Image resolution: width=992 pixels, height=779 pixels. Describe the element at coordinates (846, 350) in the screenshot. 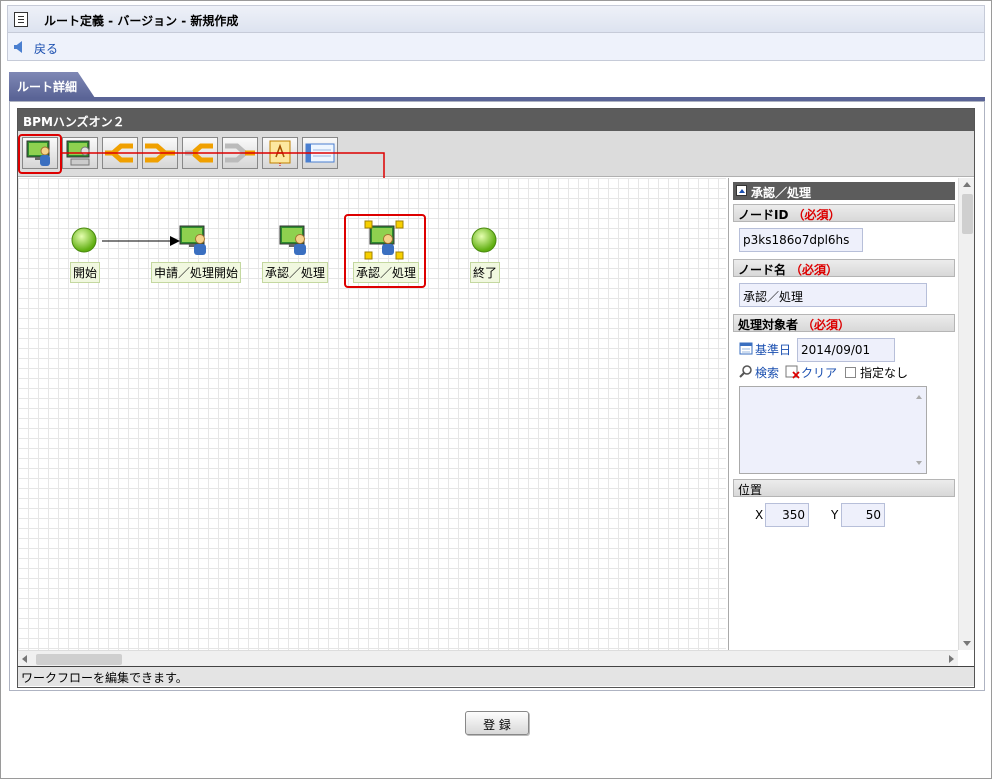

I see `base-date-field: 2014/09/01` at that location.